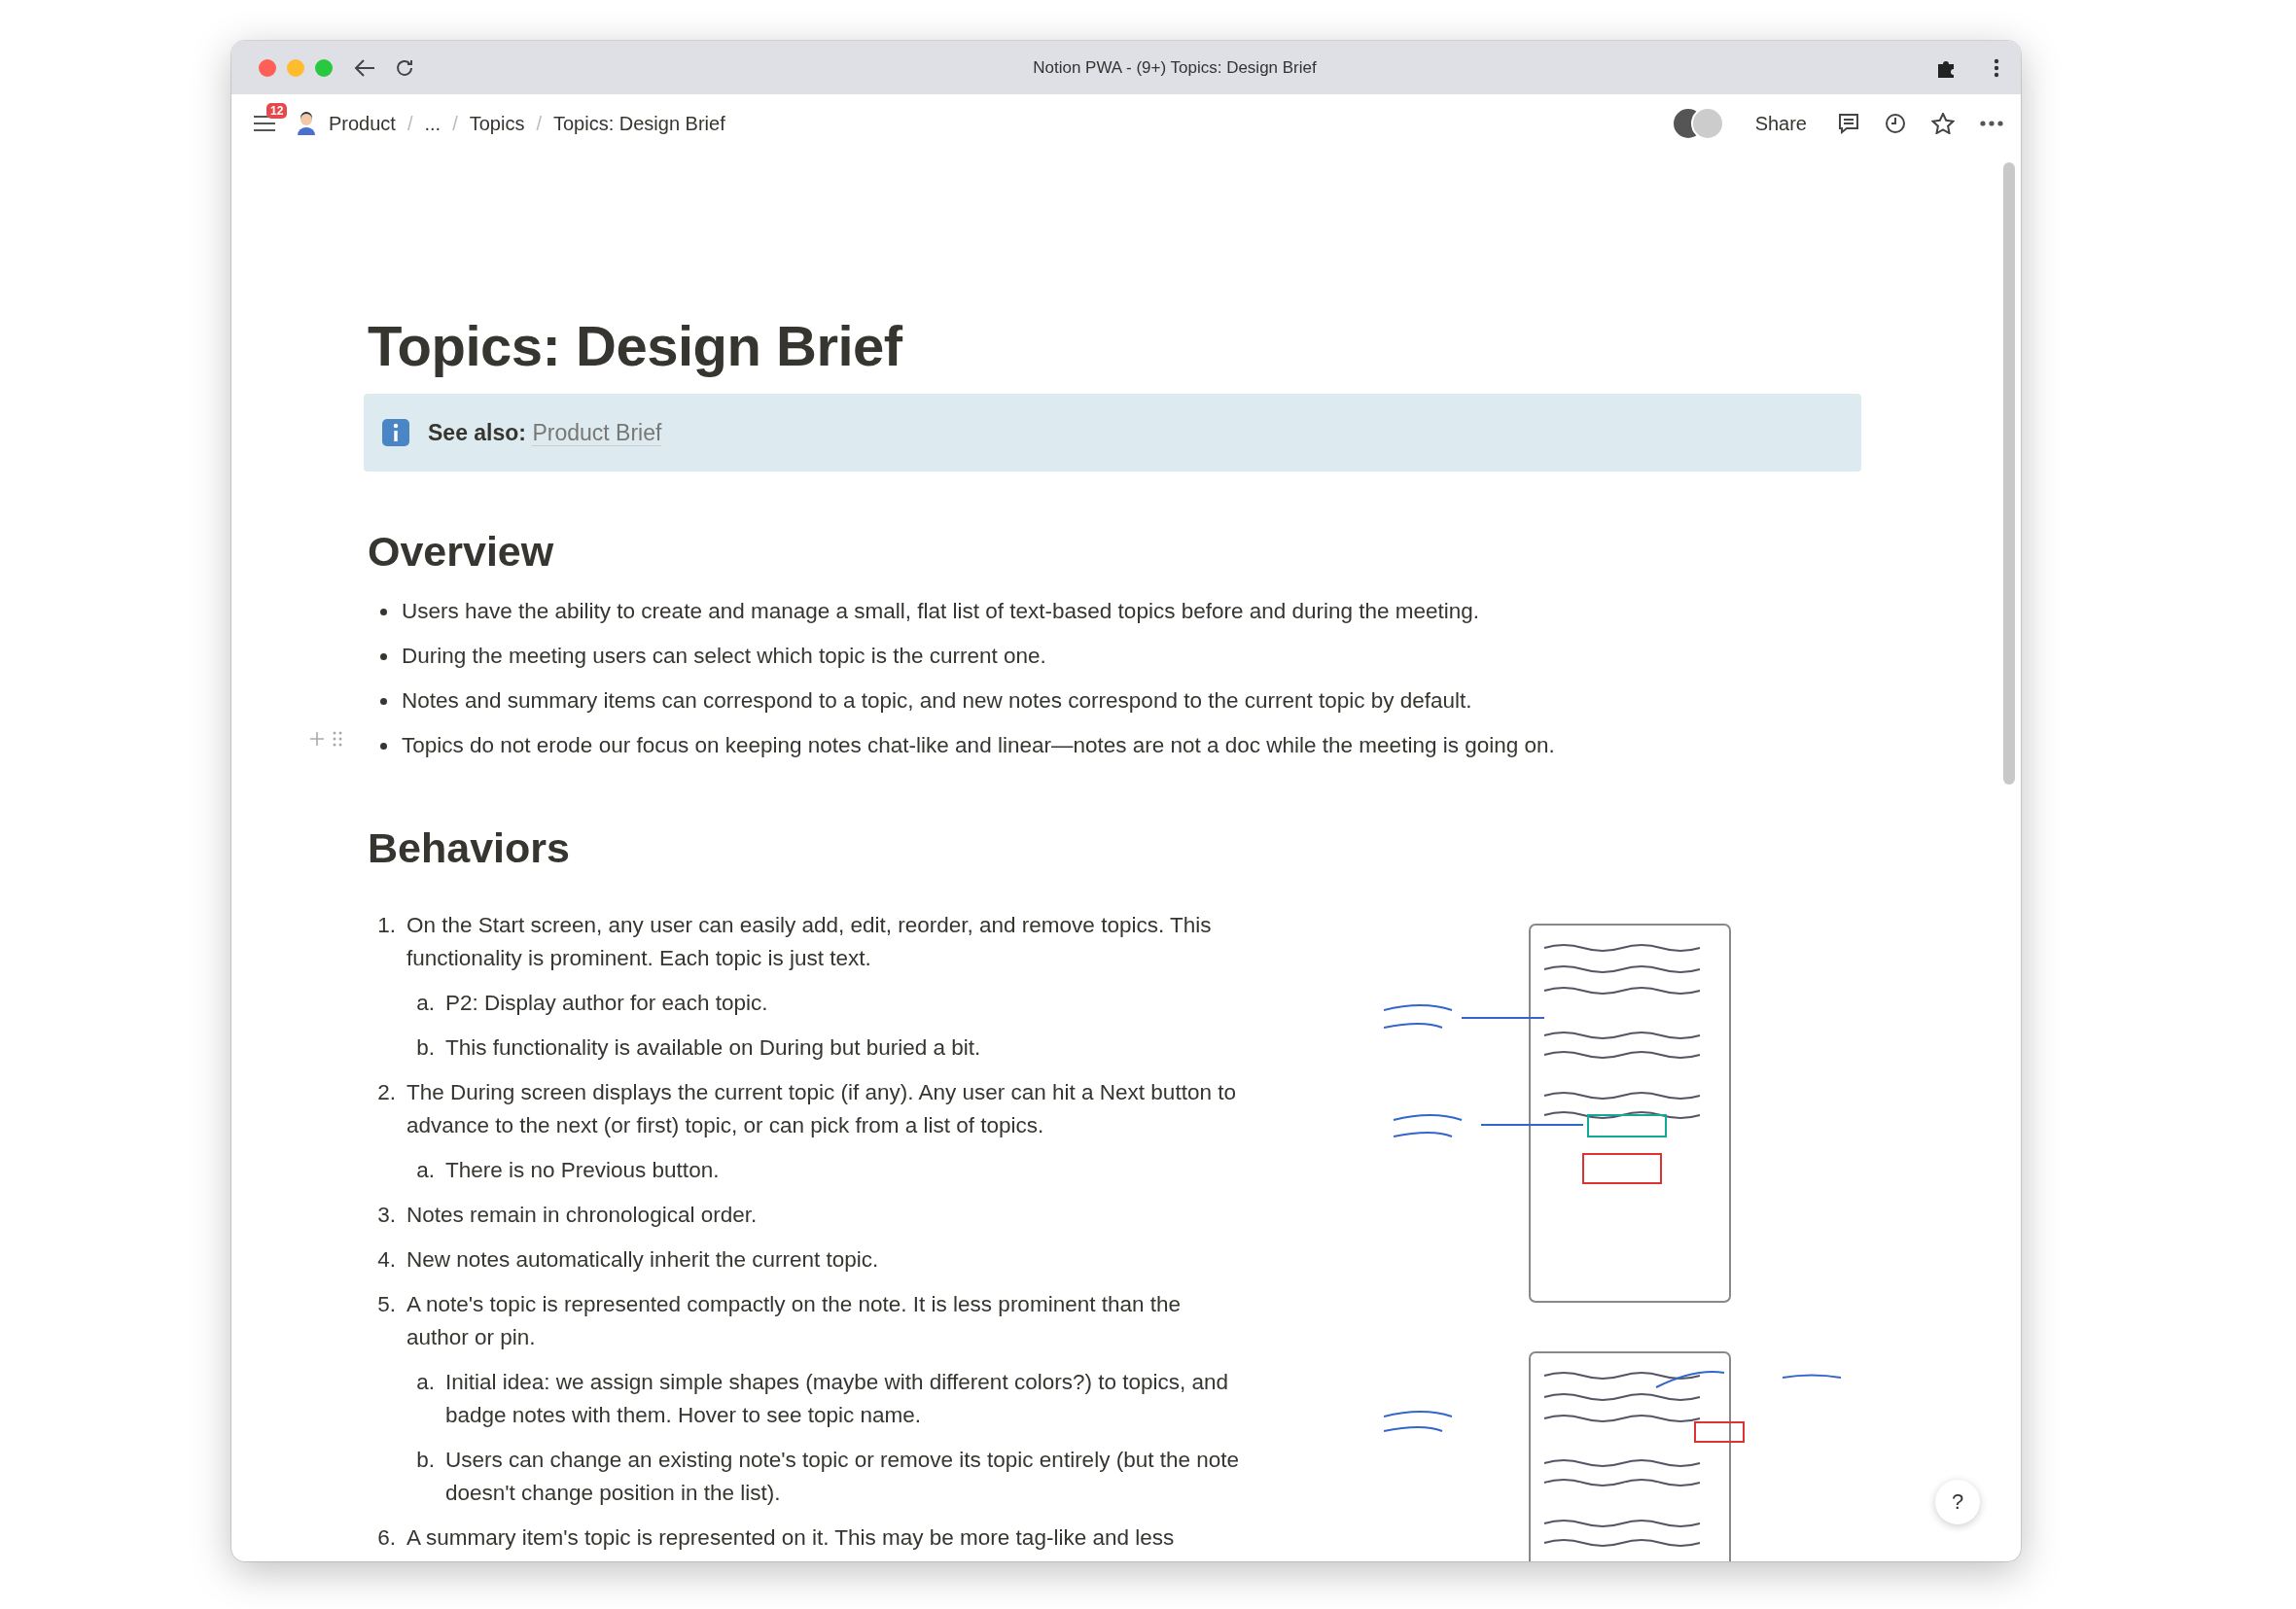 This screenshot has width=2296, height=1609. Describe the element at coordinates (396, 432) in the screenshot. I see `info-icon` at that location.